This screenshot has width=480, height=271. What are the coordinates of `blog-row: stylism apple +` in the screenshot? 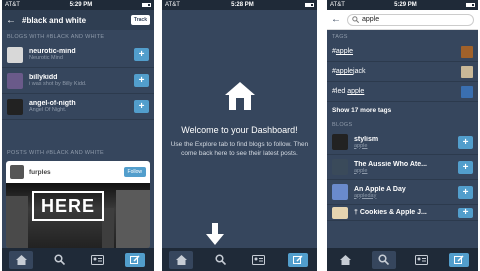 It's located at (402, 142).